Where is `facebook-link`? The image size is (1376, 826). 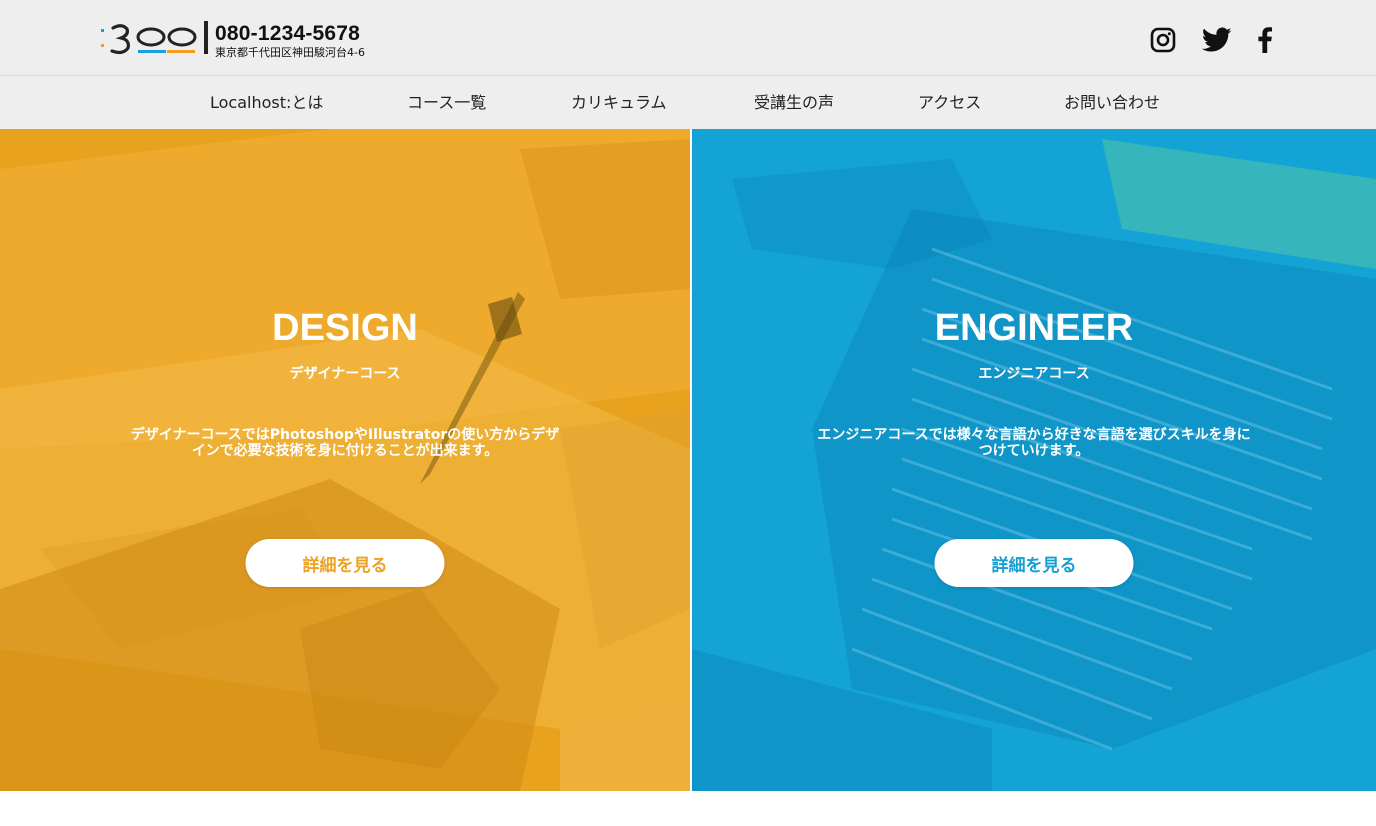
facebook-link is located at coordinates (1265, 40).